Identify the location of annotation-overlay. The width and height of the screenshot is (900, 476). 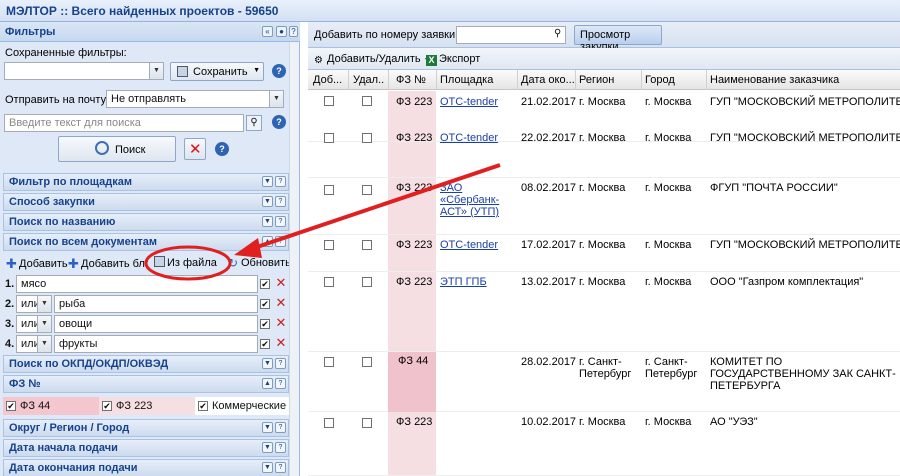
(322, 222).